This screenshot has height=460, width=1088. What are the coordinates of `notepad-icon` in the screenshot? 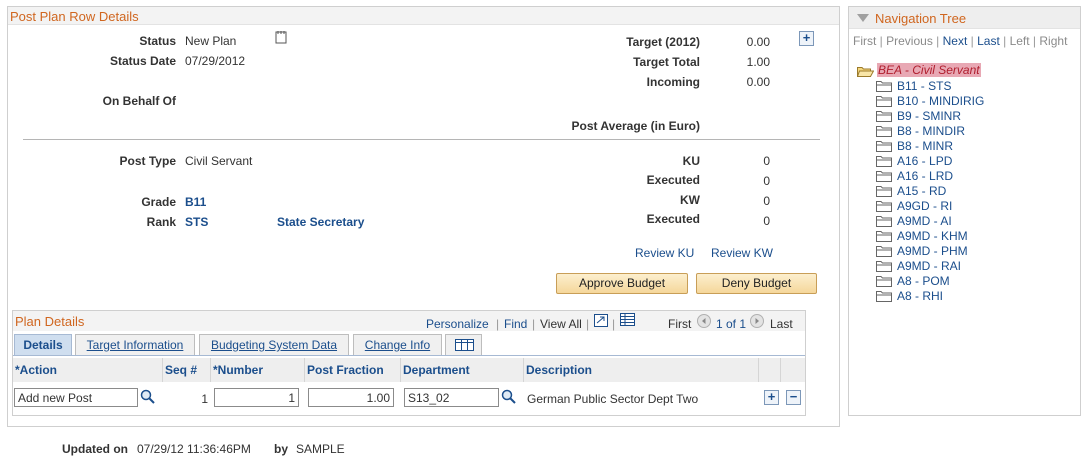 It's located at (281, 37).